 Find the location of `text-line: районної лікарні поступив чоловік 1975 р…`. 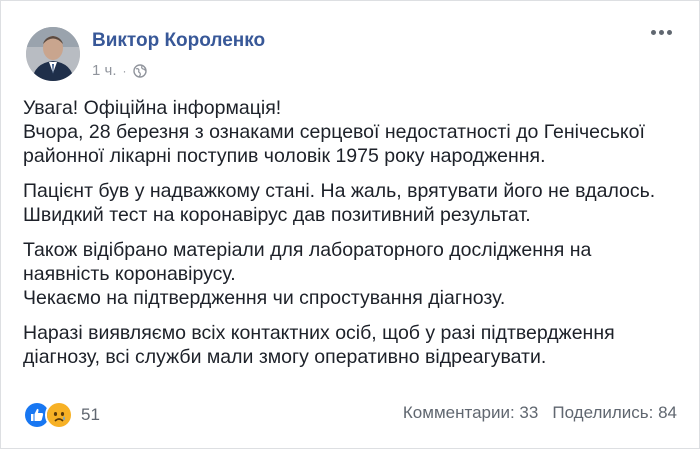

text-line: районної лікарні поступив чоловік 1975 р… is located at coordinates (284, 156).